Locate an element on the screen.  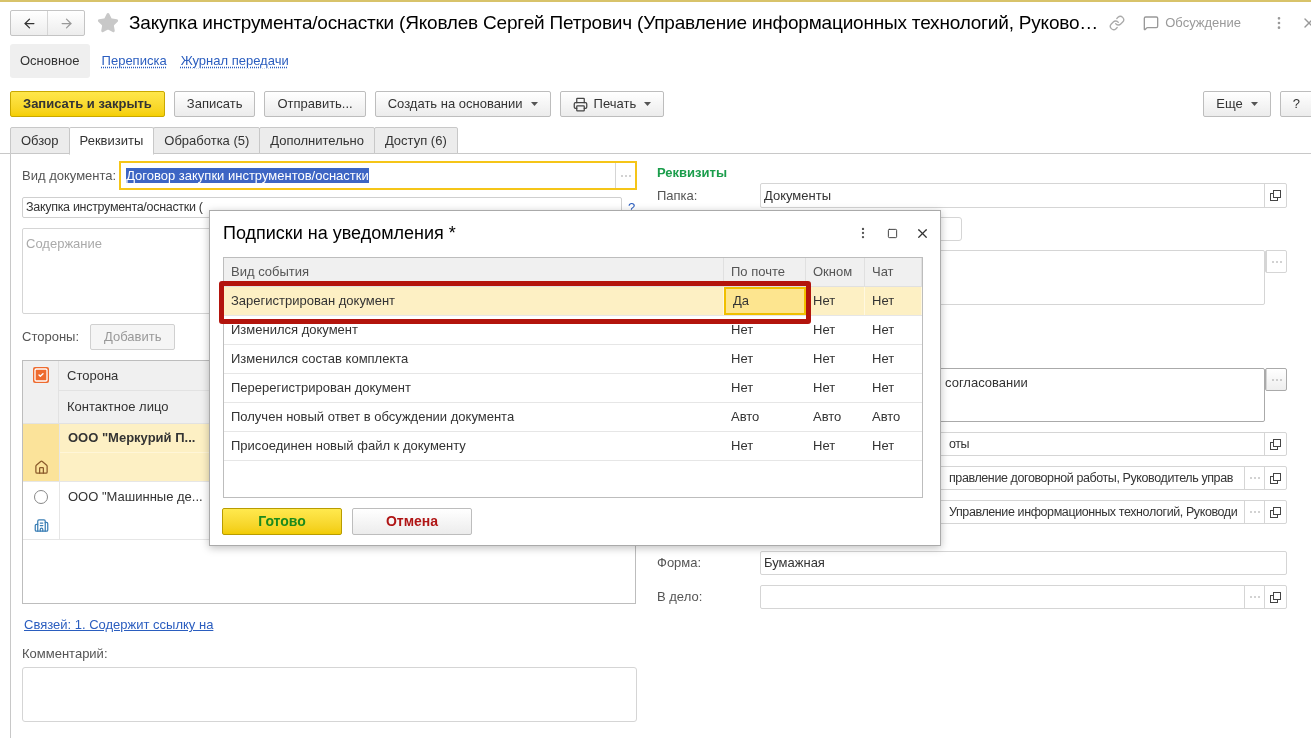
menu-button: Еще is located at coordinates (1237, 104).